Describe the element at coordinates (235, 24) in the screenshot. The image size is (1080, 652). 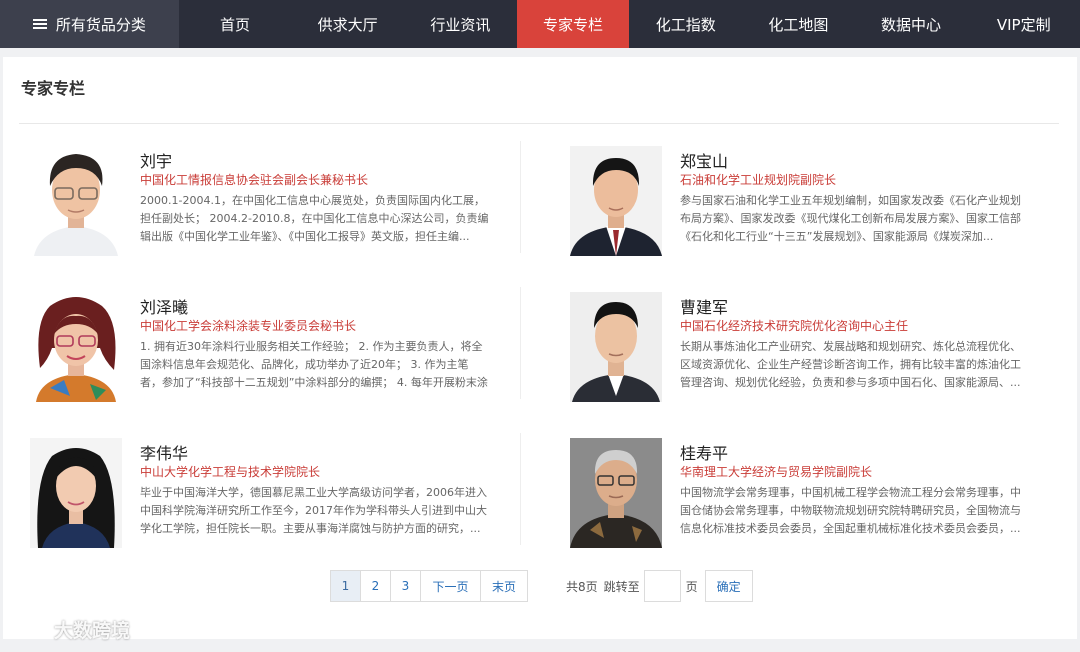
I see `nav-item-home: 首页` at that location.